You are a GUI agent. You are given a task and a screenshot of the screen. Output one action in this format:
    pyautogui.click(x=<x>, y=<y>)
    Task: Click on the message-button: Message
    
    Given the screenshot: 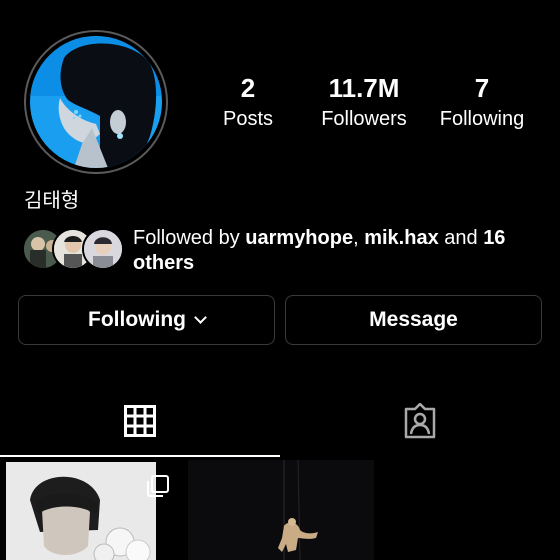 What is the action you would take?
    pyautogui.click(x=413, y=320)
    